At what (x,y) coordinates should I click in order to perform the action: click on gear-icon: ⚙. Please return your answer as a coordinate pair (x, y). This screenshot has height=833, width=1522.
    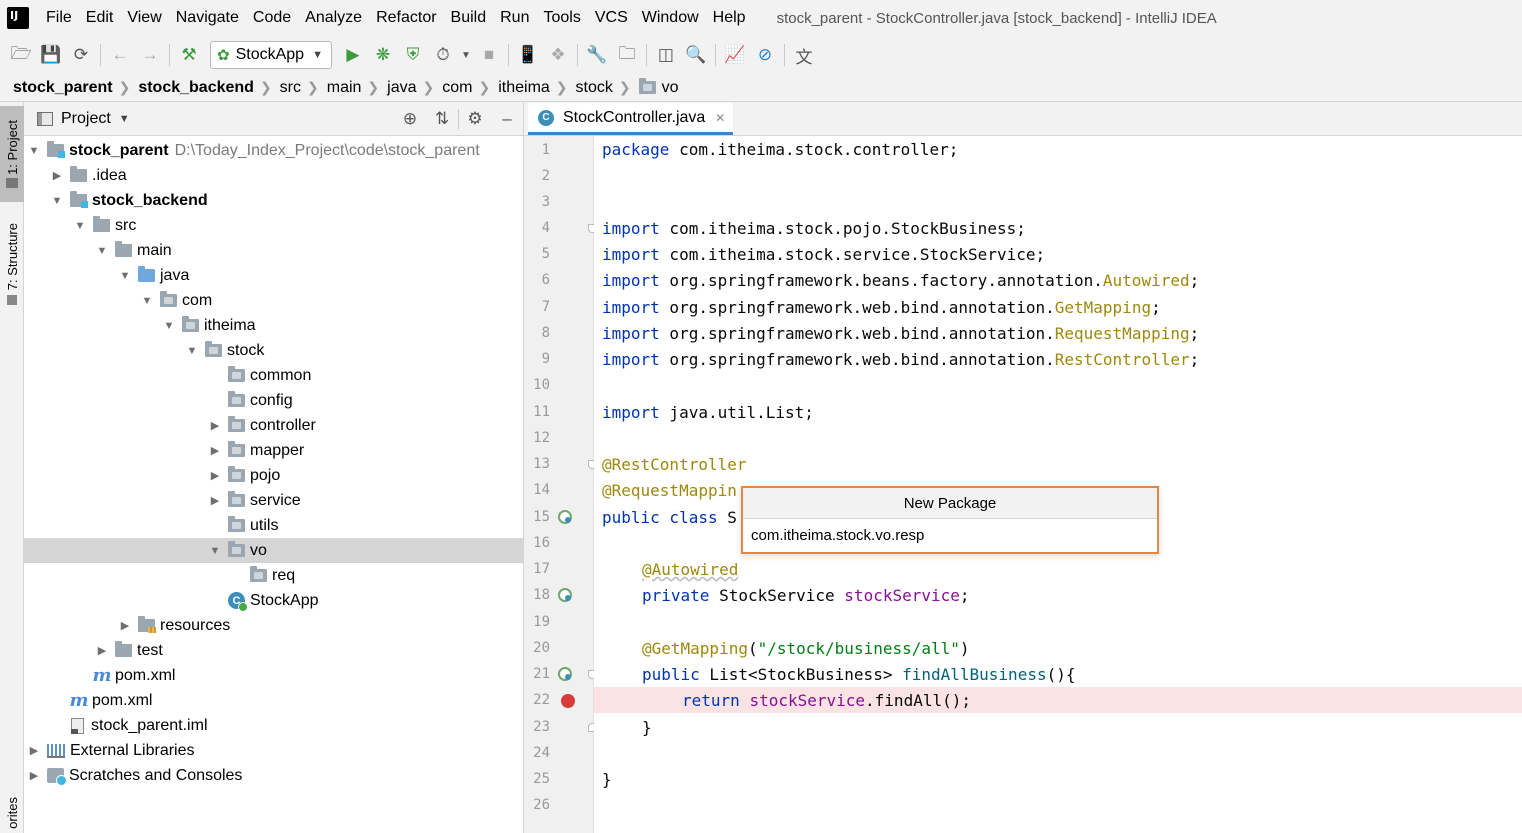
    Looking at the image, I should click on (475, 119).